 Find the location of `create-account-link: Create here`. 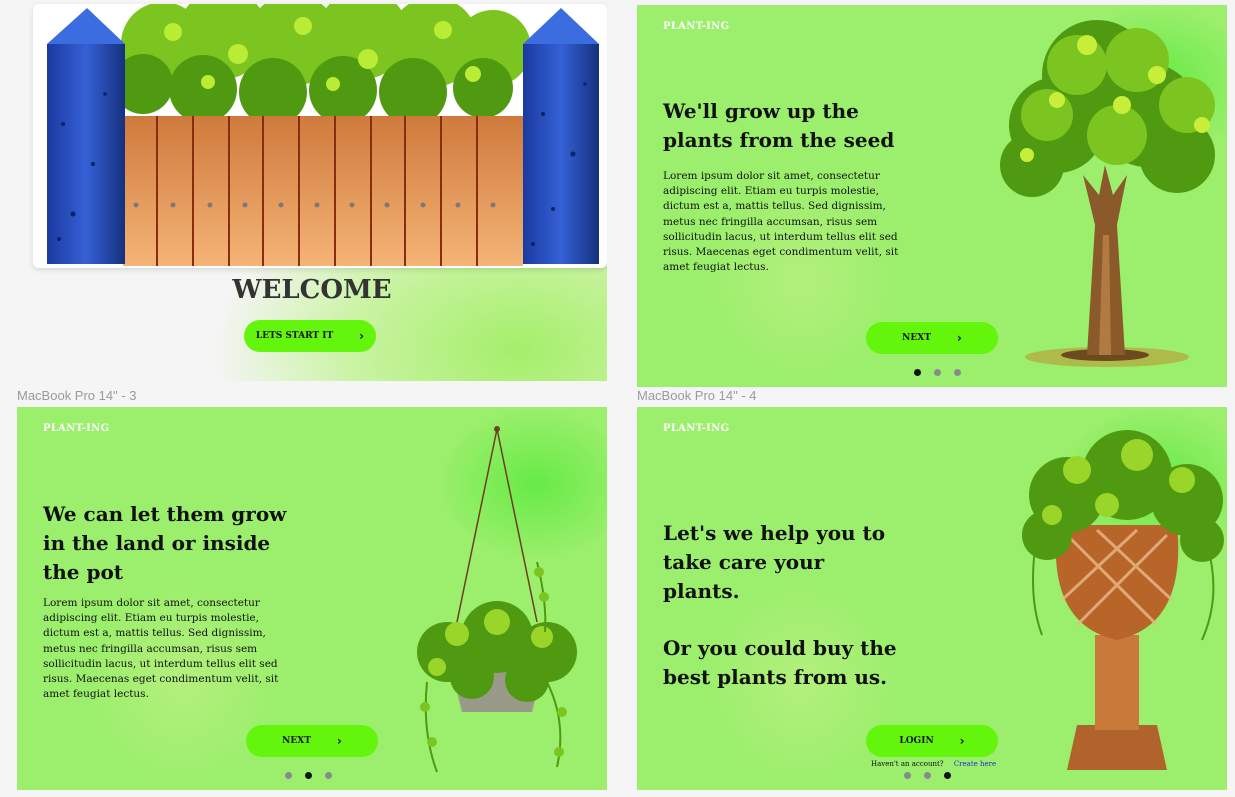

create-account-link: Create here is located at coordinates (975, 764).